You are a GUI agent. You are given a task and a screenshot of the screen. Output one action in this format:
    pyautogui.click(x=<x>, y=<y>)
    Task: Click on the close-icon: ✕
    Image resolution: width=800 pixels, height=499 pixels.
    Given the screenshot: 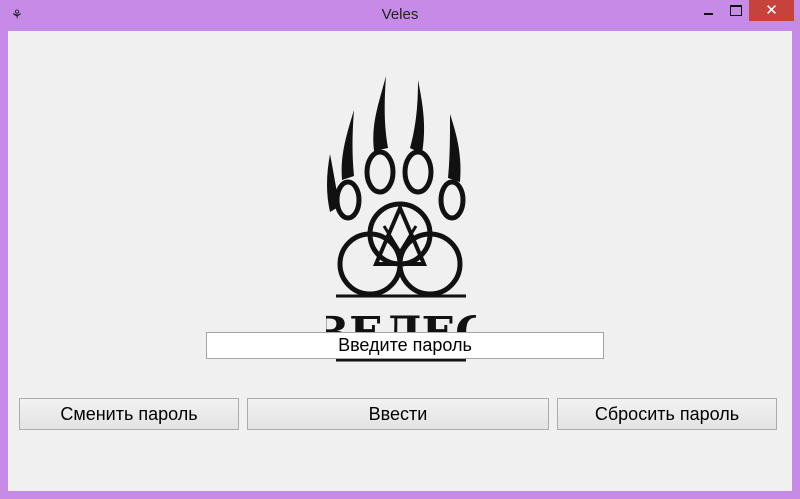 What is the action you would take?
    pyautogui.click(x=771, y=10)
    